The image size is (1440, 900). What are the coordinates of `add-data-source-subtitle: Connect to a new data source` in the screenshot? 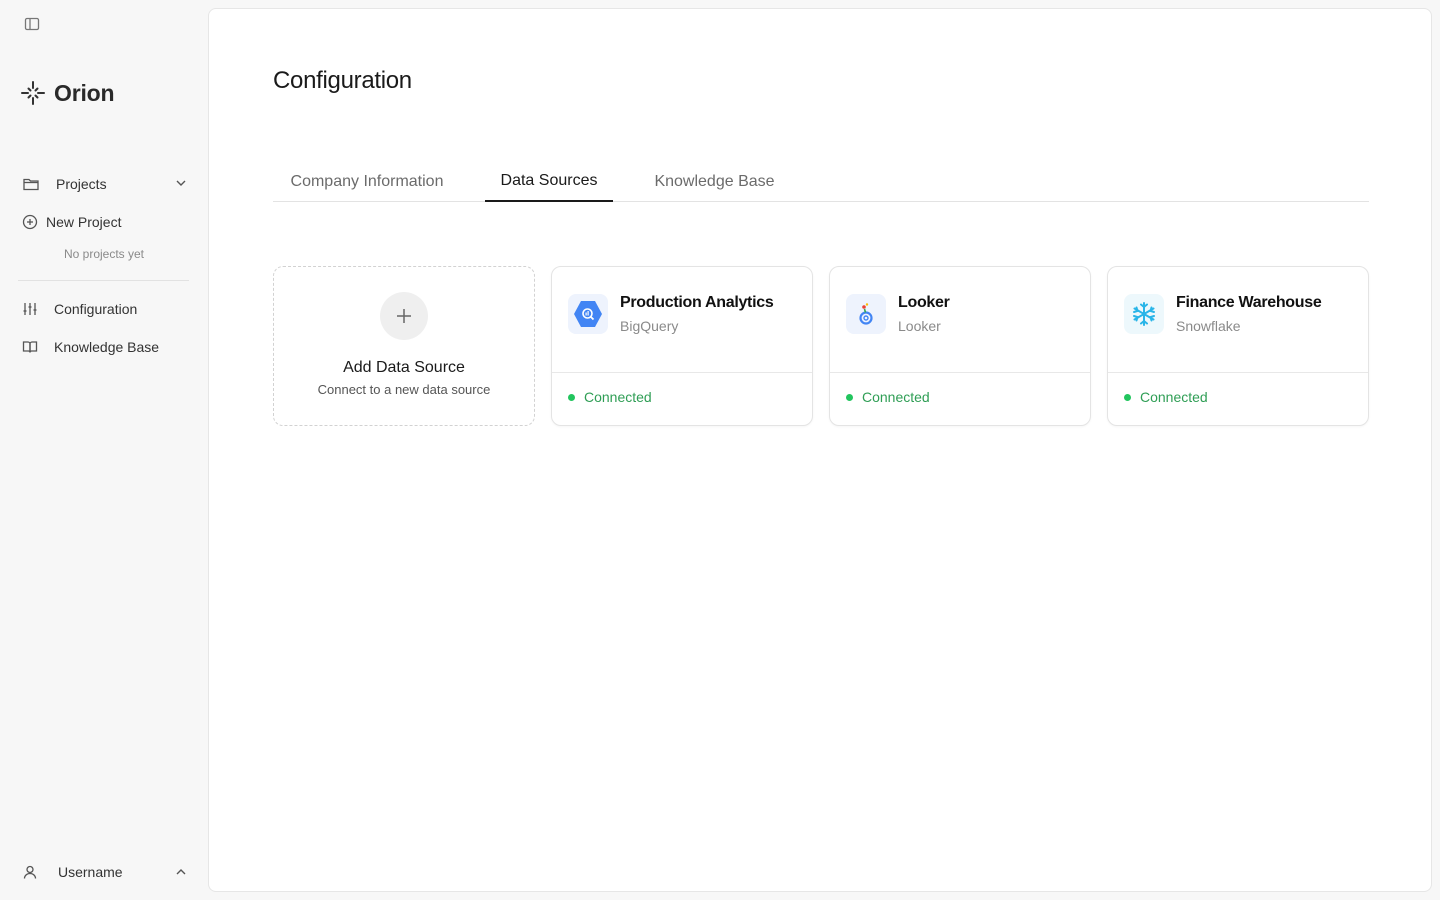 It's located at (404, 389).